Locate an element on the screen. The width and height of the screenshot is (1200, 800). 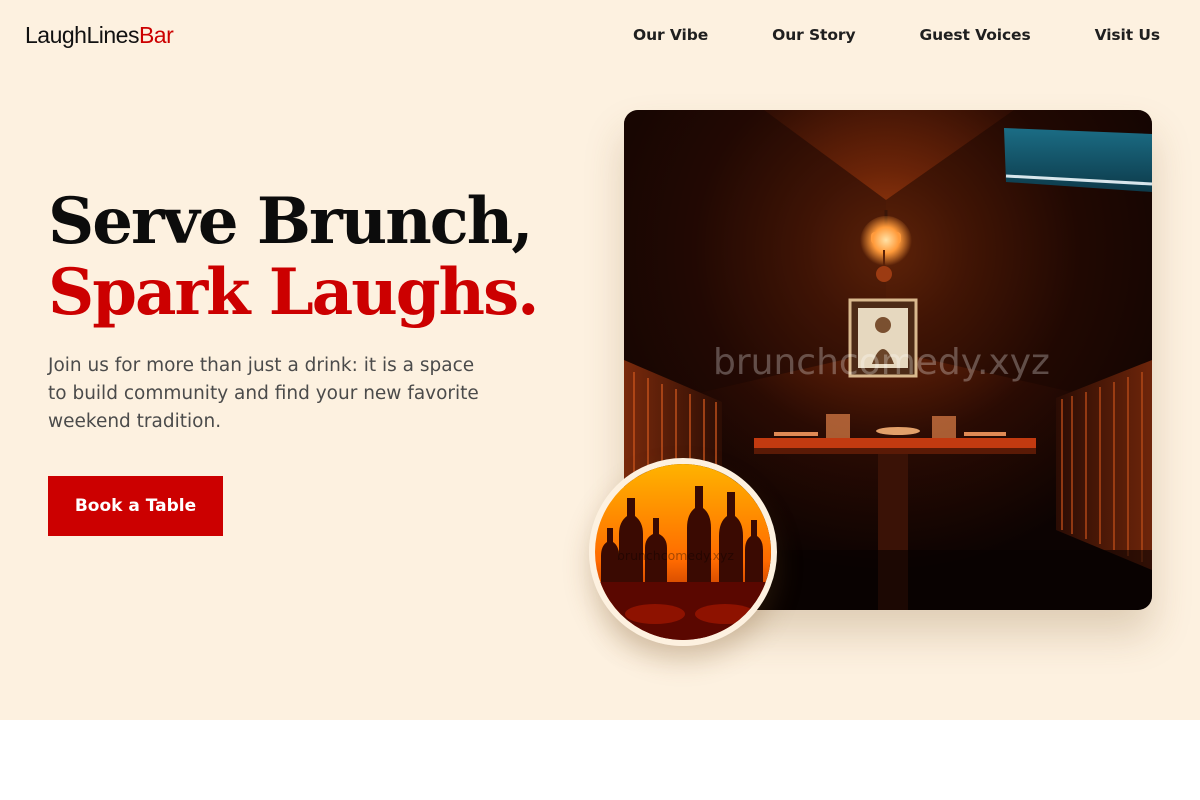
nav-item-our-story: Our Story is located at coordinates (813, 35).